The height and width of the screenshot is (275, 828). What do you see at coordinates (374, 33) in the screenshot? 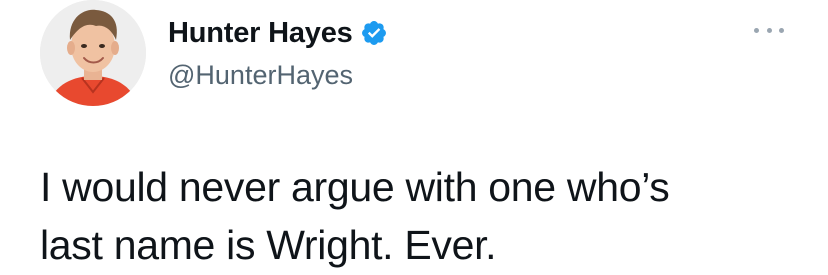
I see `verified-badge-icon` at bounding box center [374, 33].